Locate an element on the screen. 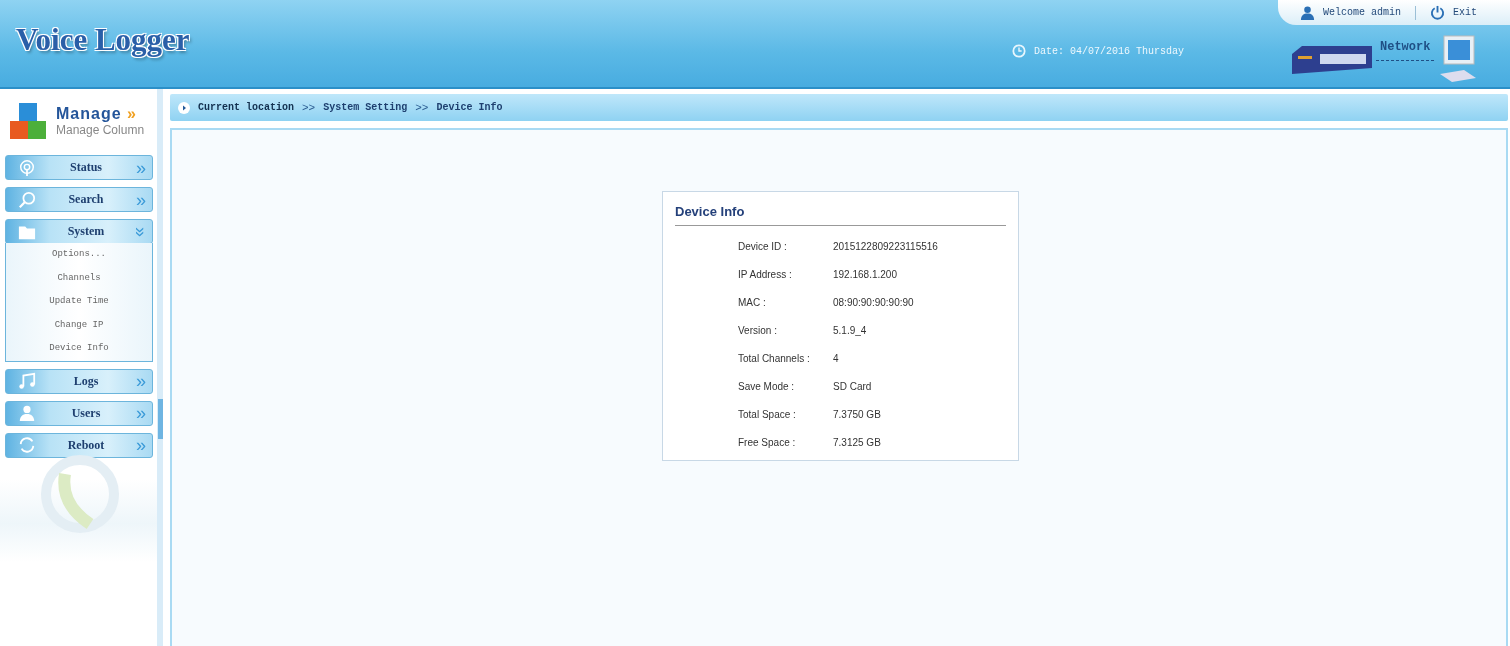  field-label: Total Channels : is located at coordinates (774, 358).